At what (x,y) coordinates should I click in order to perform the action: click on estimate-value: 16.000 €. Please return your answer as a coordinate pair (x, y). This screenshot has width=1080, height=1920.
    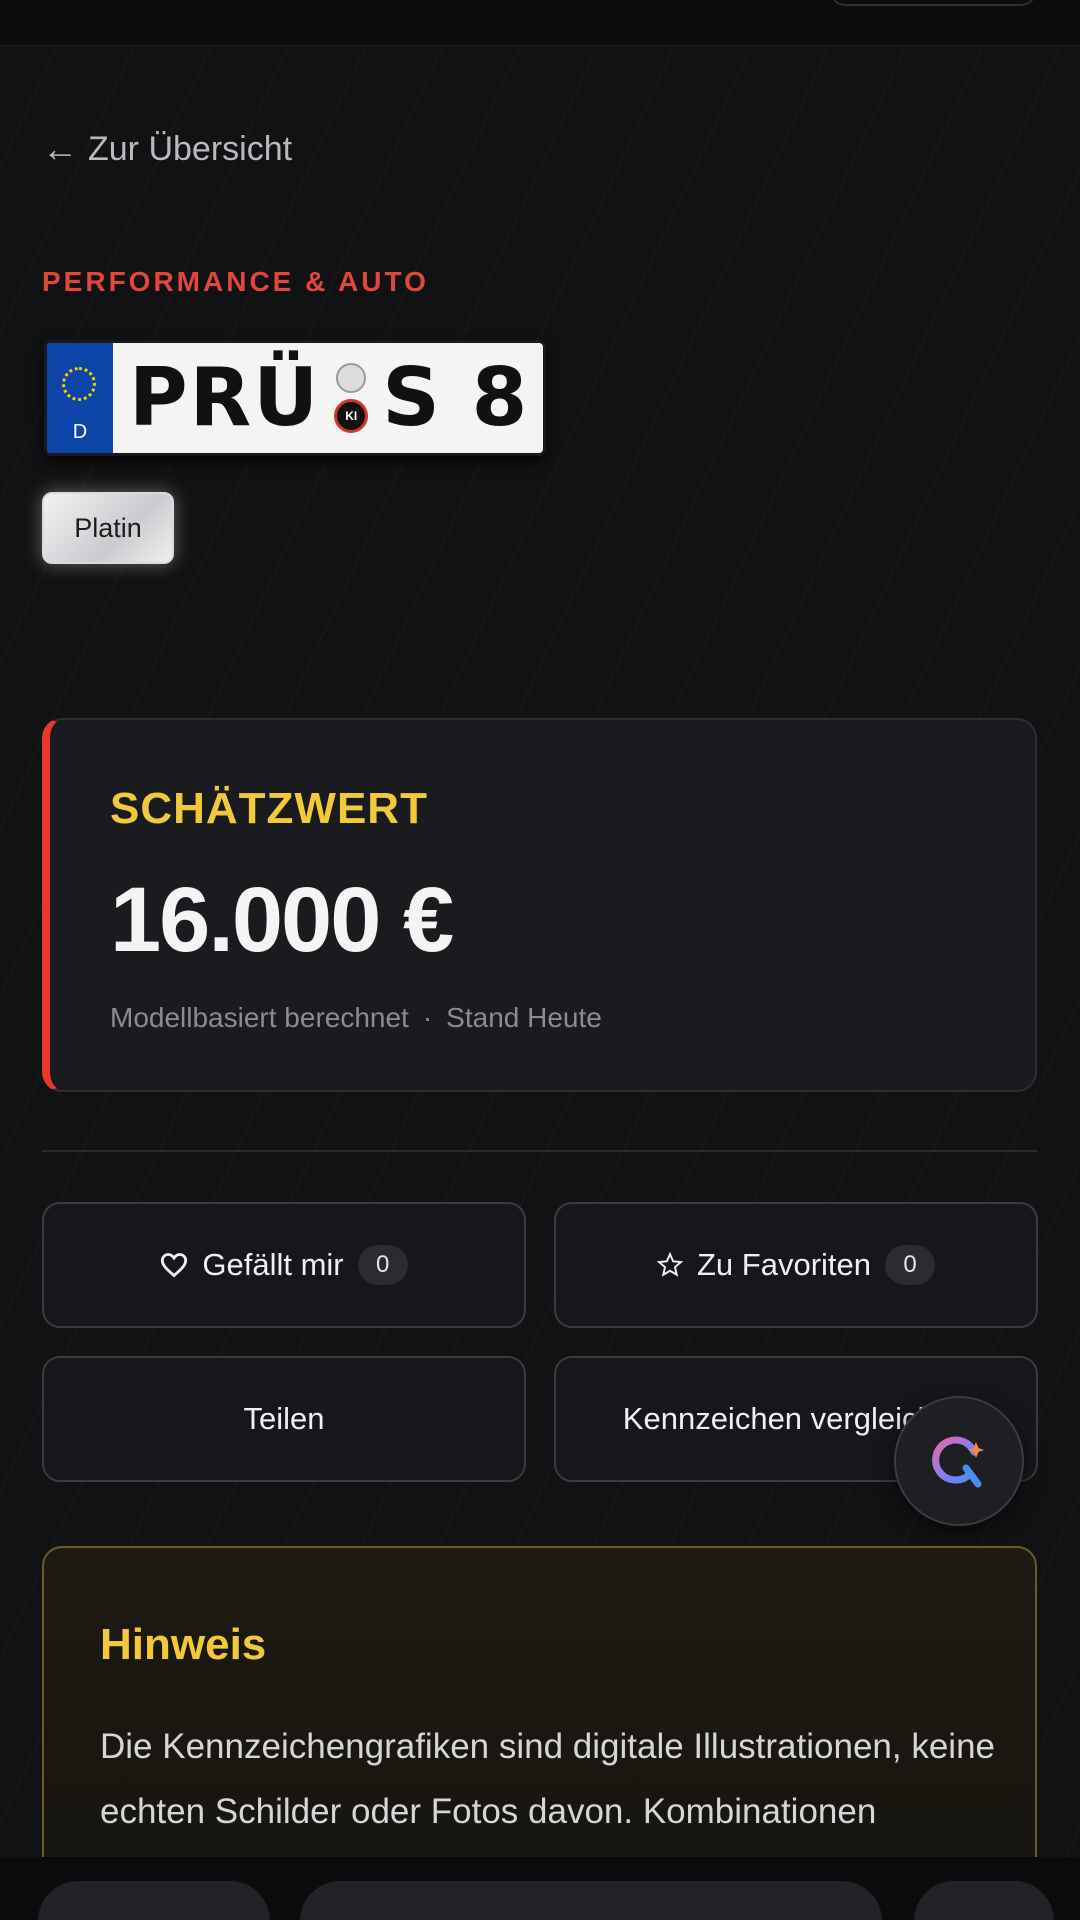
    Looking at the image, I should click on (282, 920).